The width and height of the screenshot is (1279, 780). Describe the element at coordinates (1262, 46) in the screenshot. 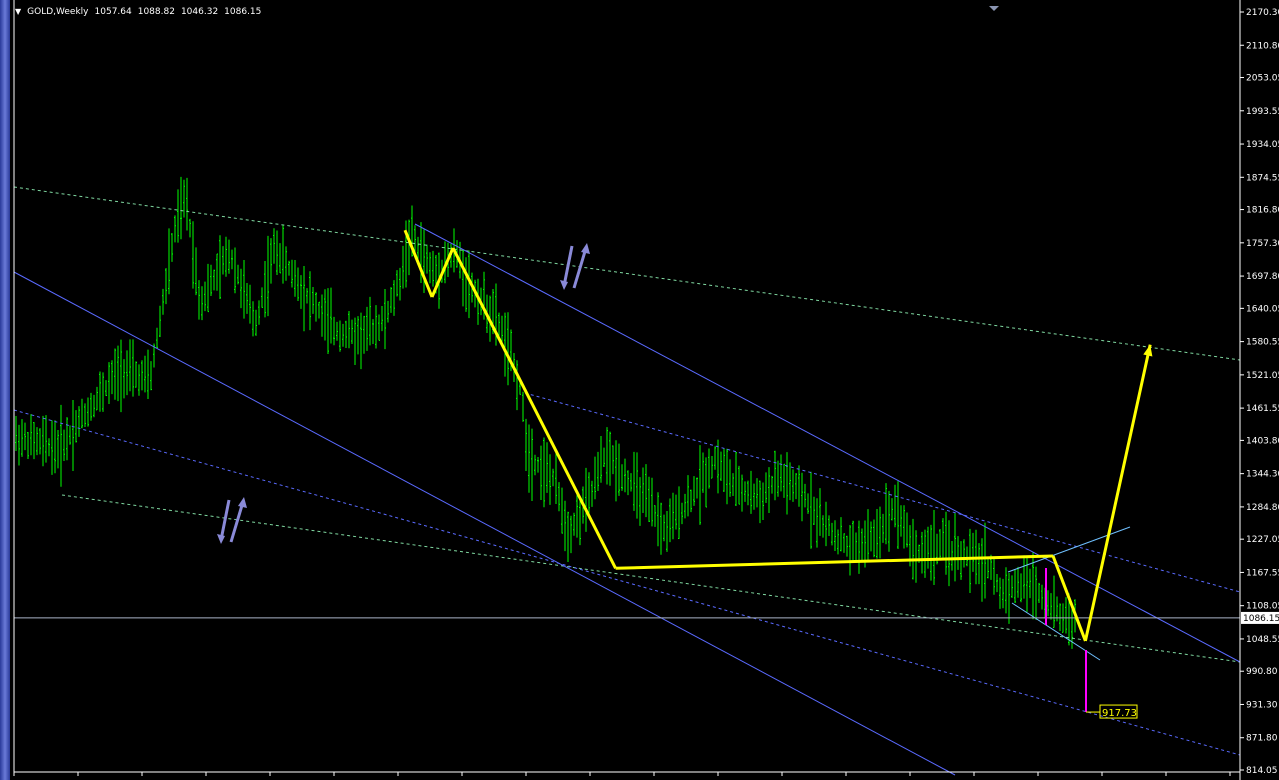

I see `price-tick-label: 2110.80` at that location.